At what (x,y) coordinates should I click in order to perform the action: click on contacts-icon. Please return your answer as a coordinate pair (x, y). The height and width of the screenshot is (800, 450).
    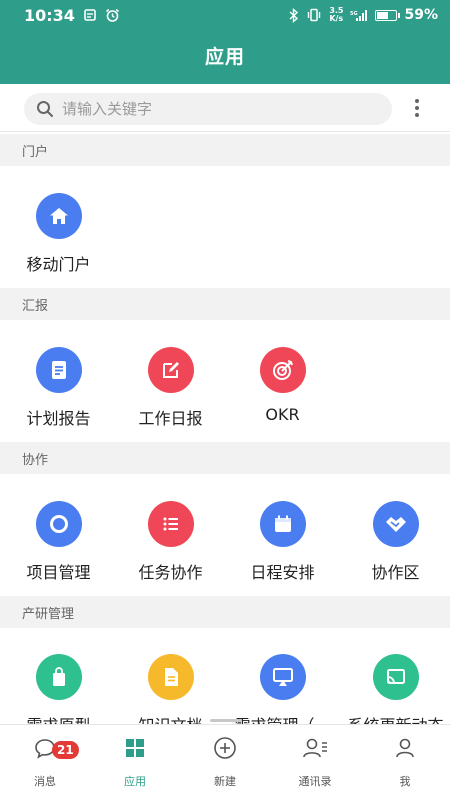
    Looking at the image, I should click on (315, 748).